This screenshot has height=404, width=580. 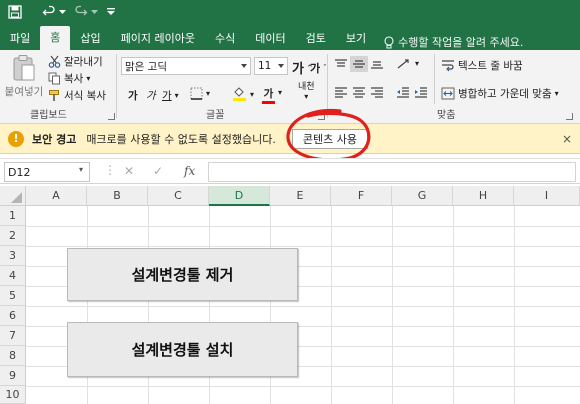 I want to click on borders-button: ▾, so click(x=200, y=93).